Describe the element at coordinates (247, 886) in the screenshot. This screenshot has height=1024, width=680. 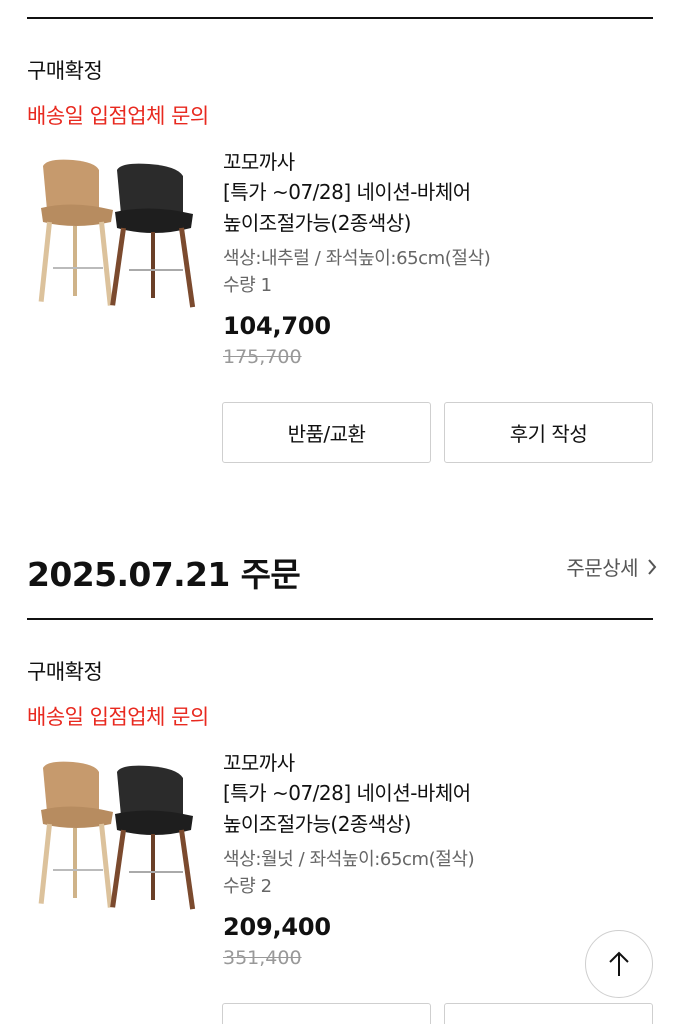
I see `product-quantity: 수량 2` at that location.